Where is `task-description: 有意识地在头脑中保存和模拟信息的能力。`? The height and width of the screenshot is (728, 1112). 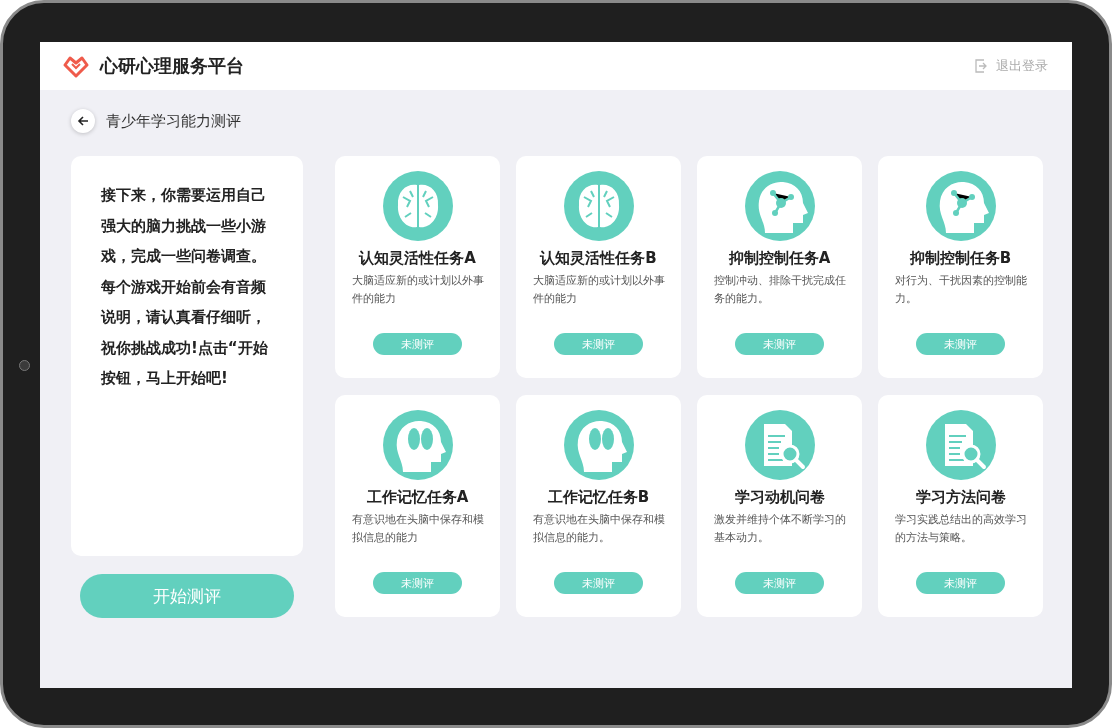 task-description: 有意识地在头脑中保存和模拟信息的能力。 is located at coordinates (598, 529).